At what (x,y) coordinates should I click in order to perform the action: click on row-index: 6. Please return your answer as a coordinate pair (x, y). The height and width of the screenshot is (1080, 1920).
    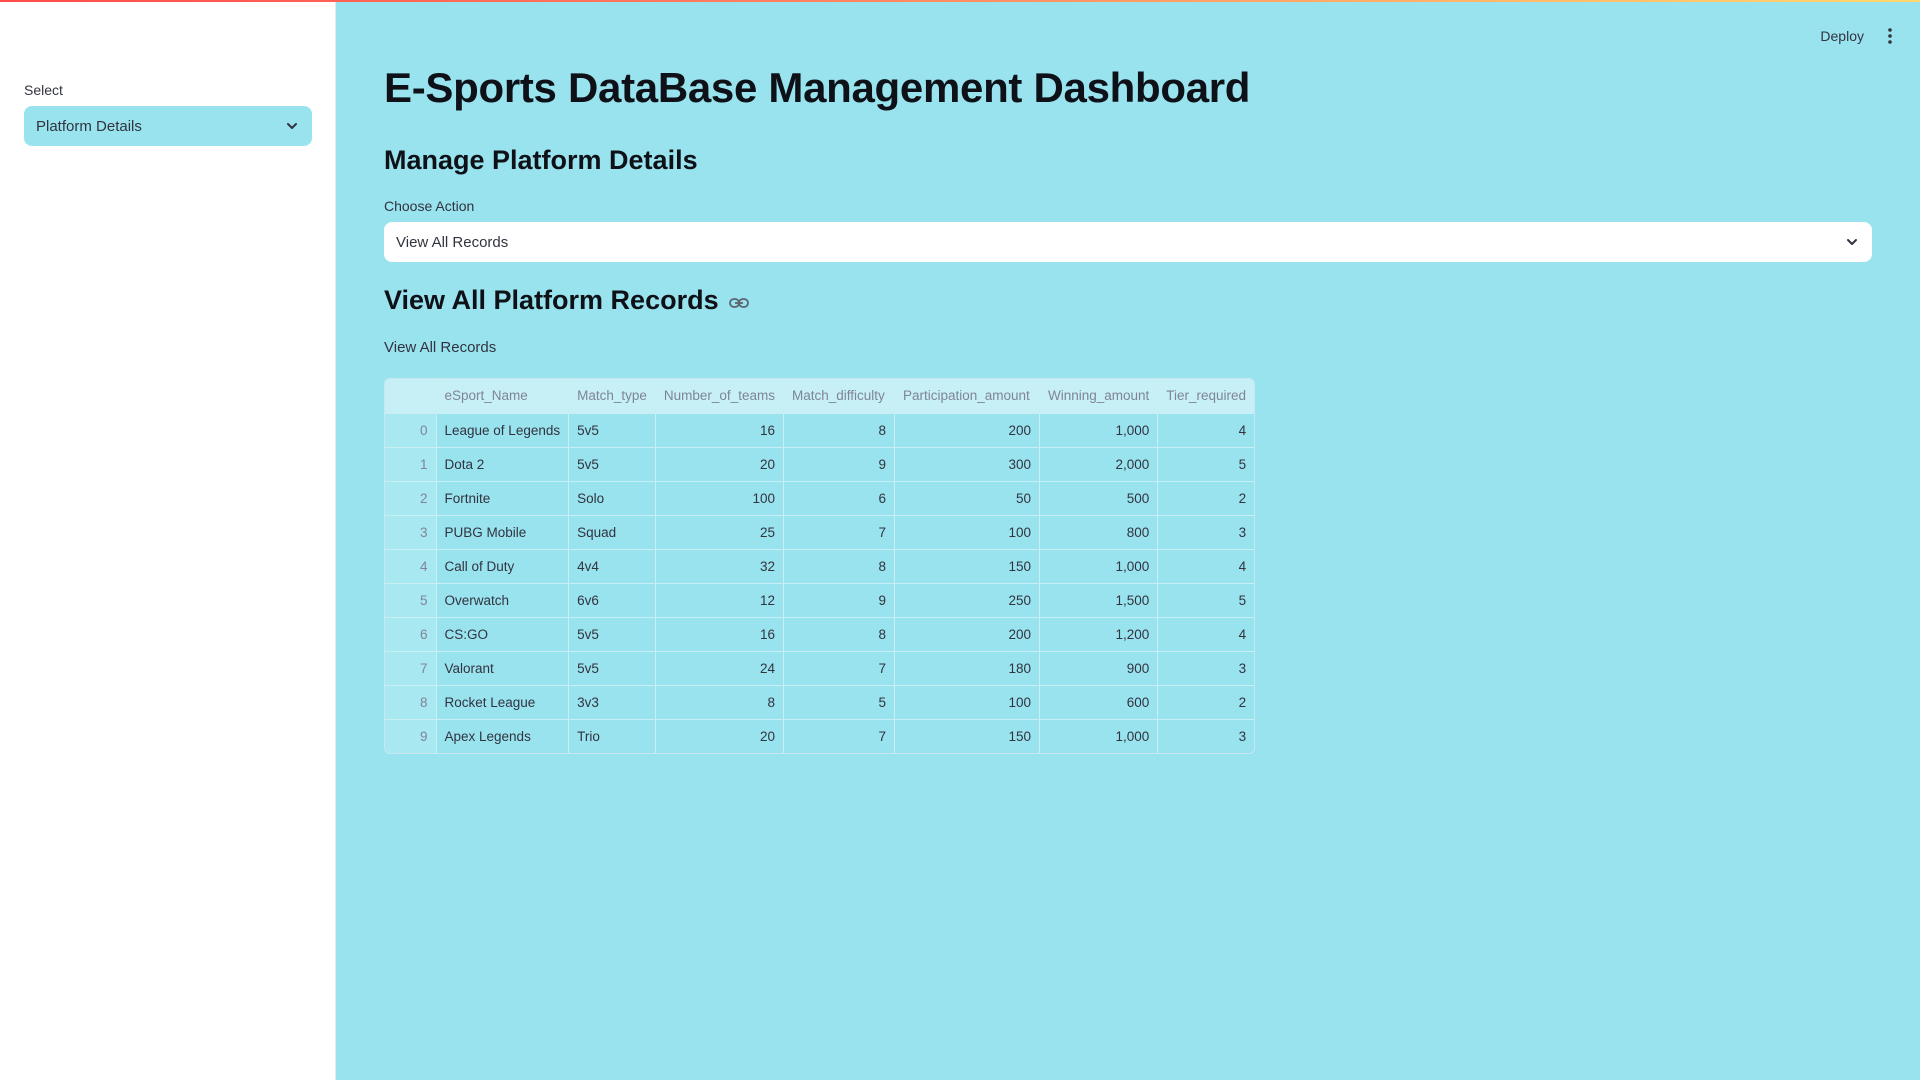
    Looking at the image, I should click on (411, 634).